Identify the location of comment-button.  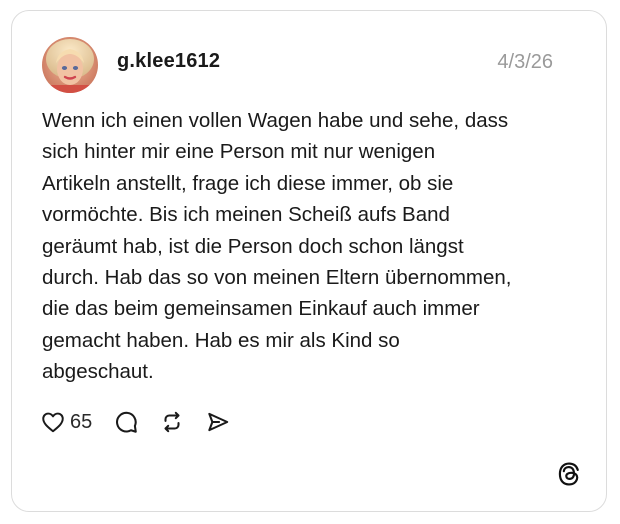
(126, 422).